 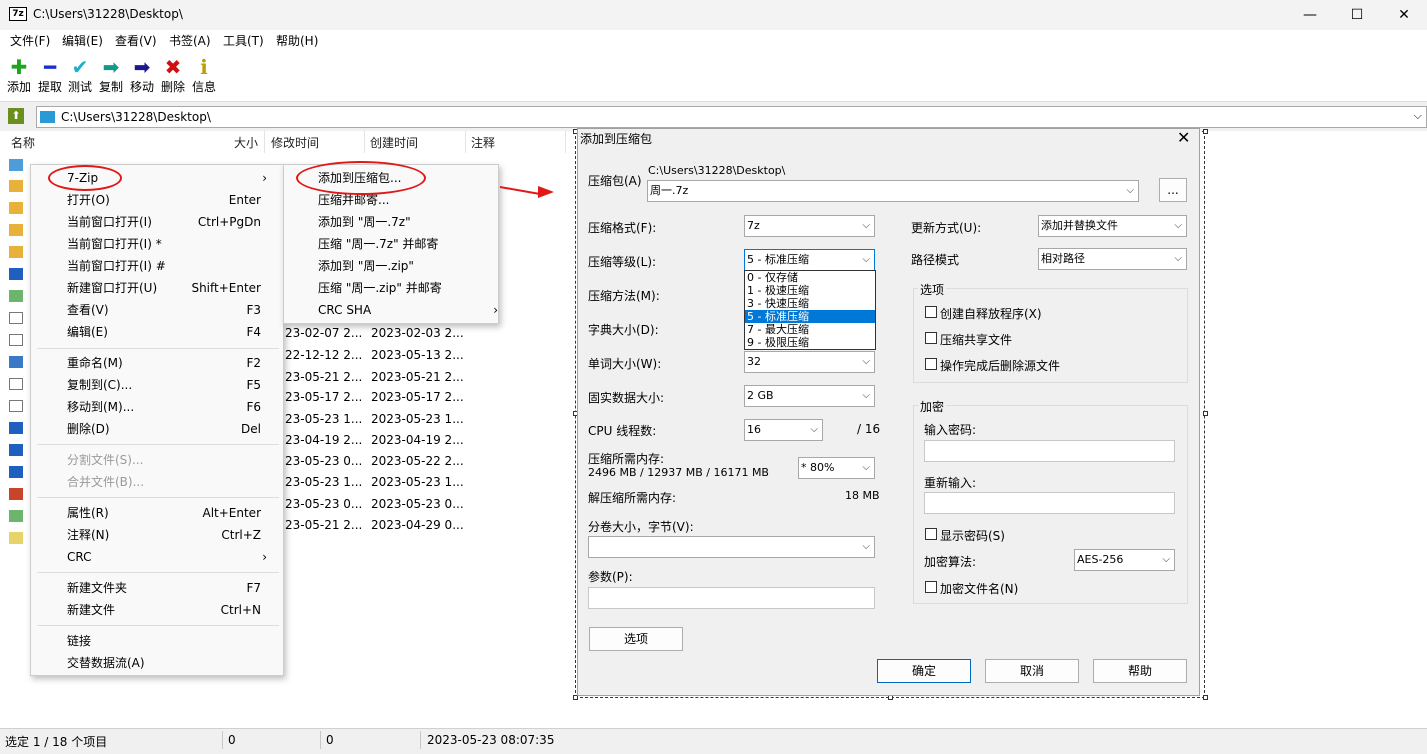 I want to click on delete-button: ✖ 删除, so click(x=173, y=78).